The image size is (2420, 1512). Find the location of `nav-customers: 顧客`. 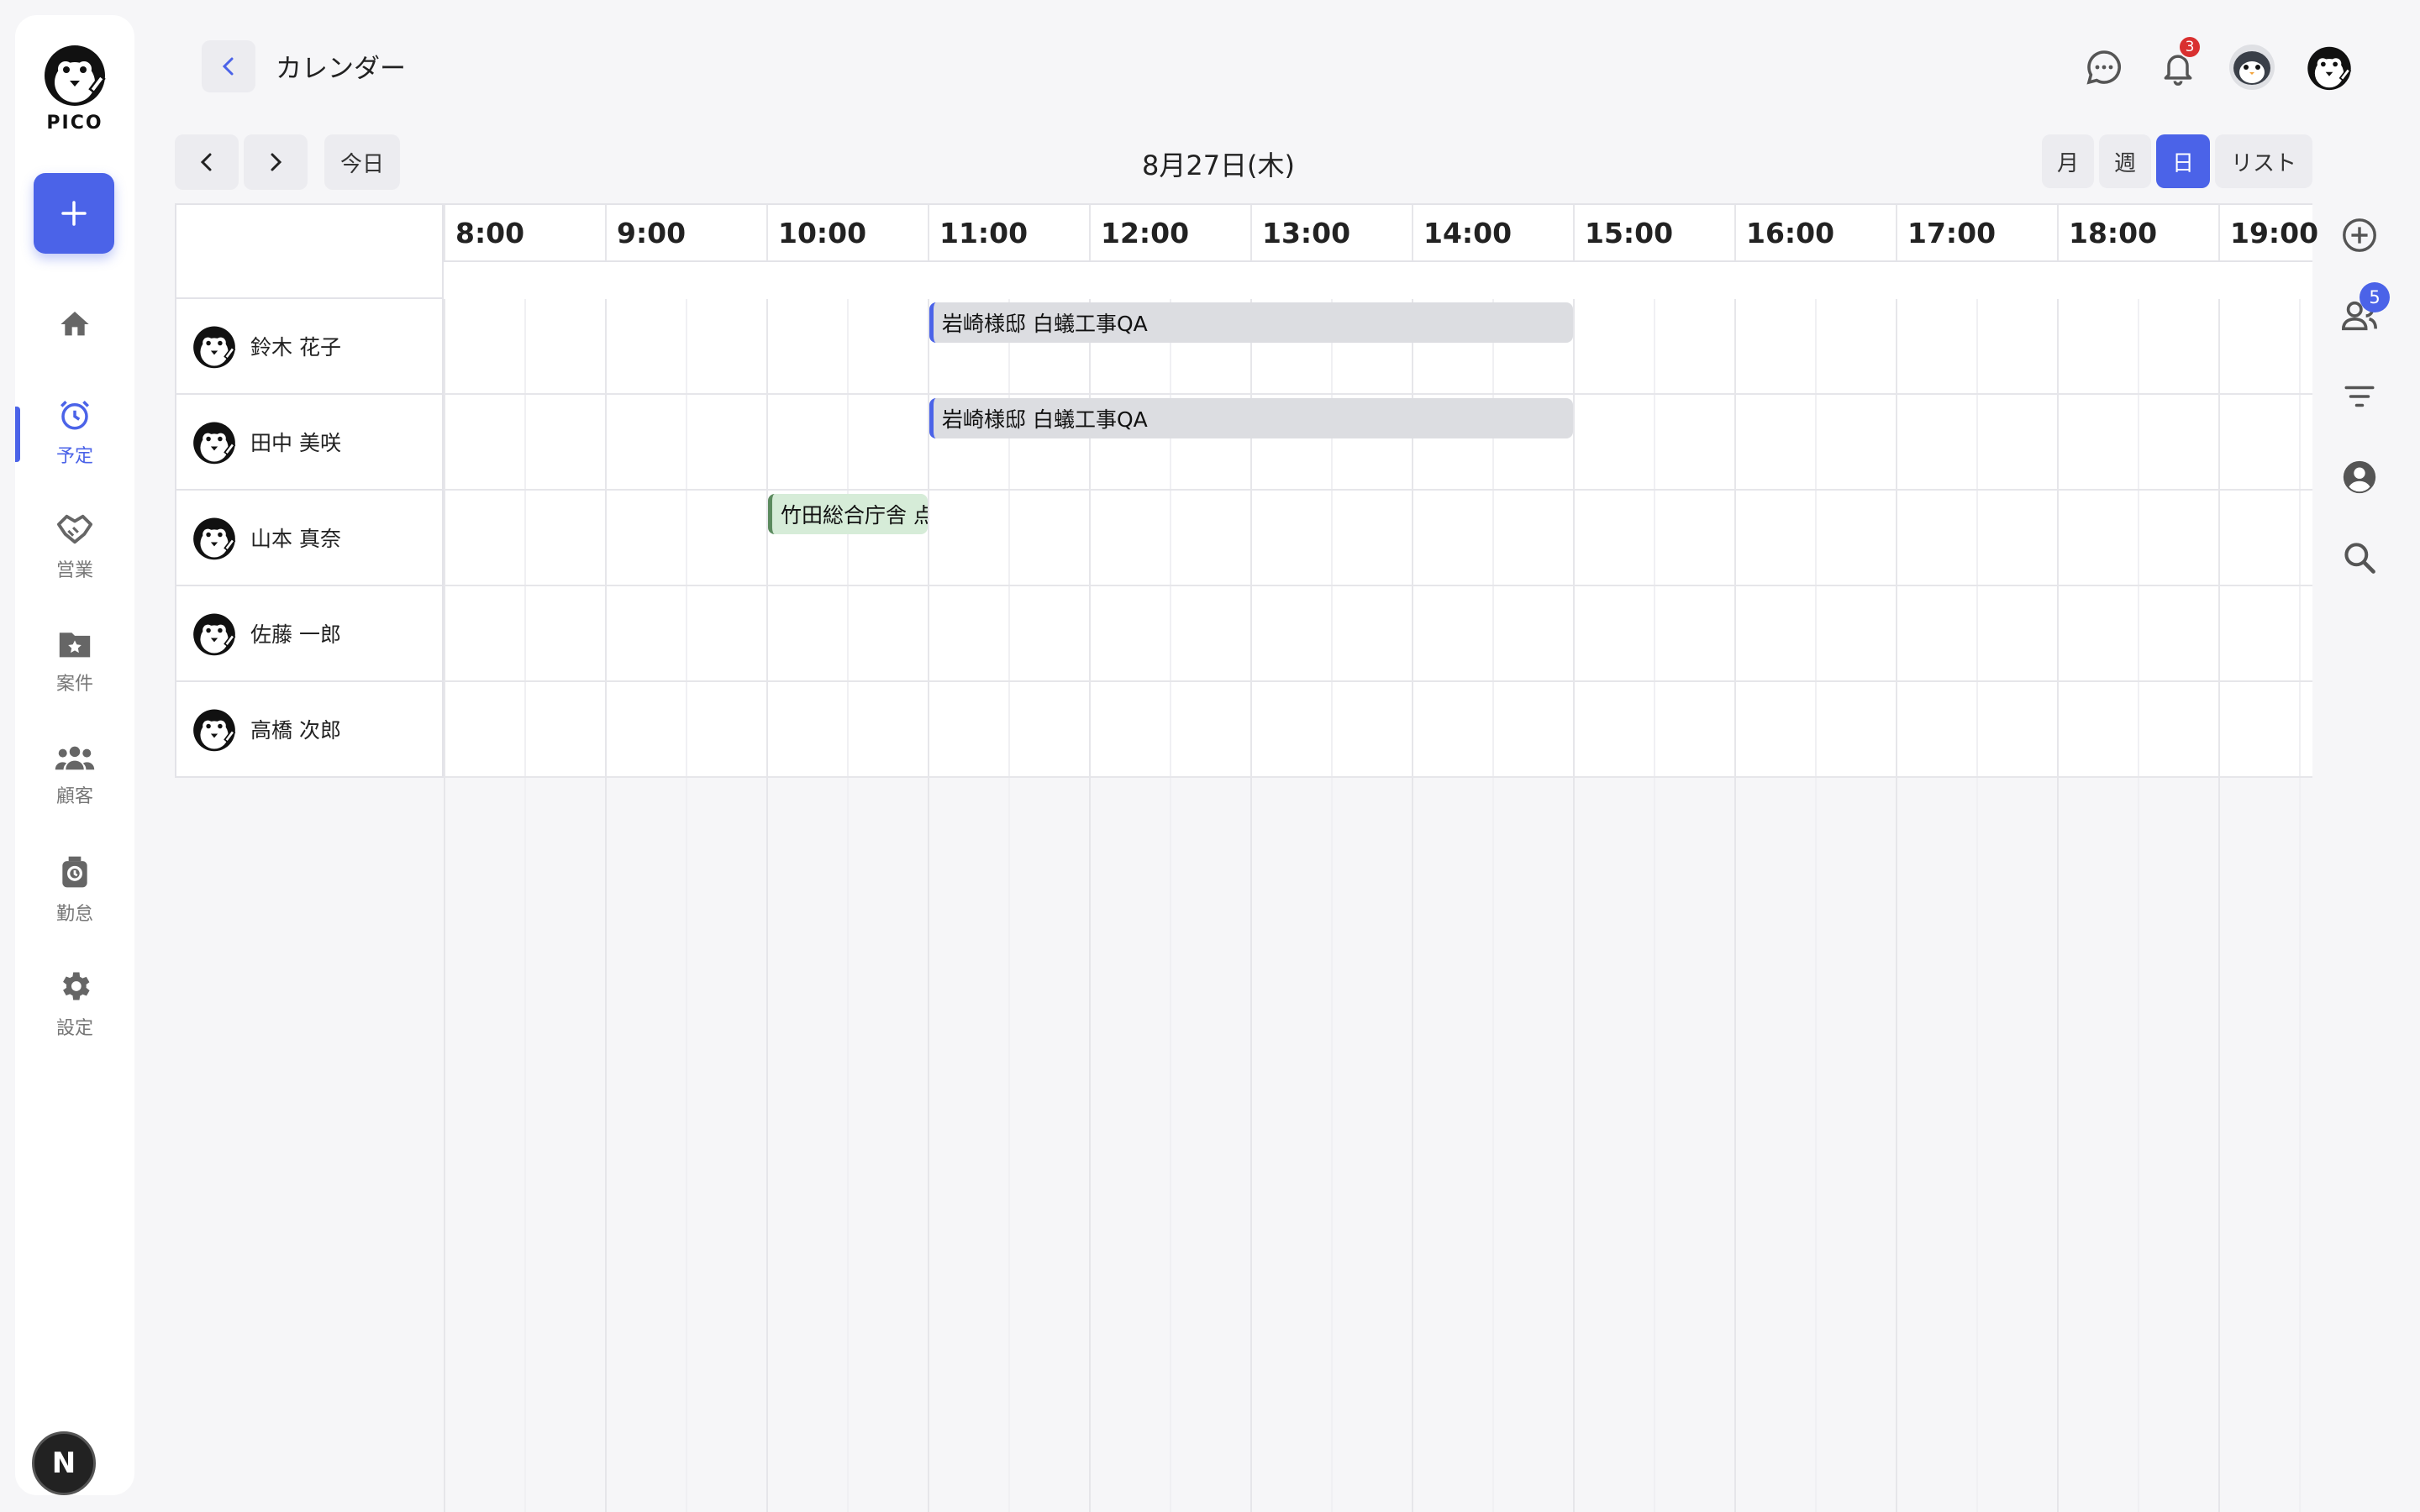

nav-customers: 顧客 is located at coordinates (75, 775).